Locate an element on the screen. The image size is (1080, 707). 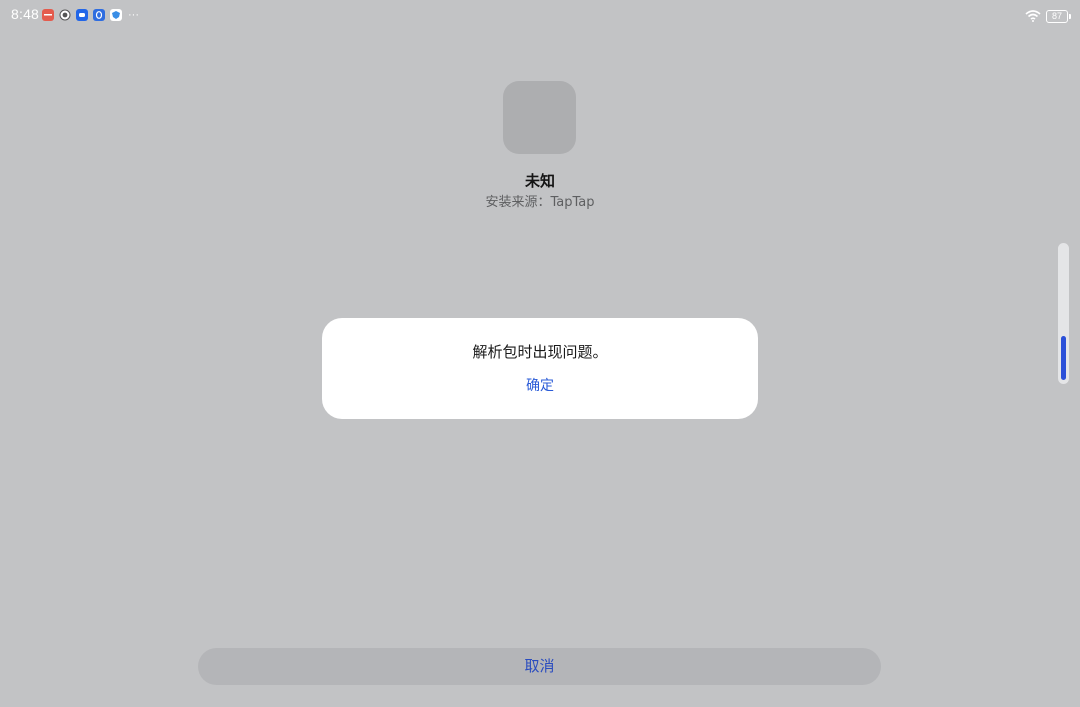
status-bar: 8:48 ··· 87 is located at coordinates (540, 15).